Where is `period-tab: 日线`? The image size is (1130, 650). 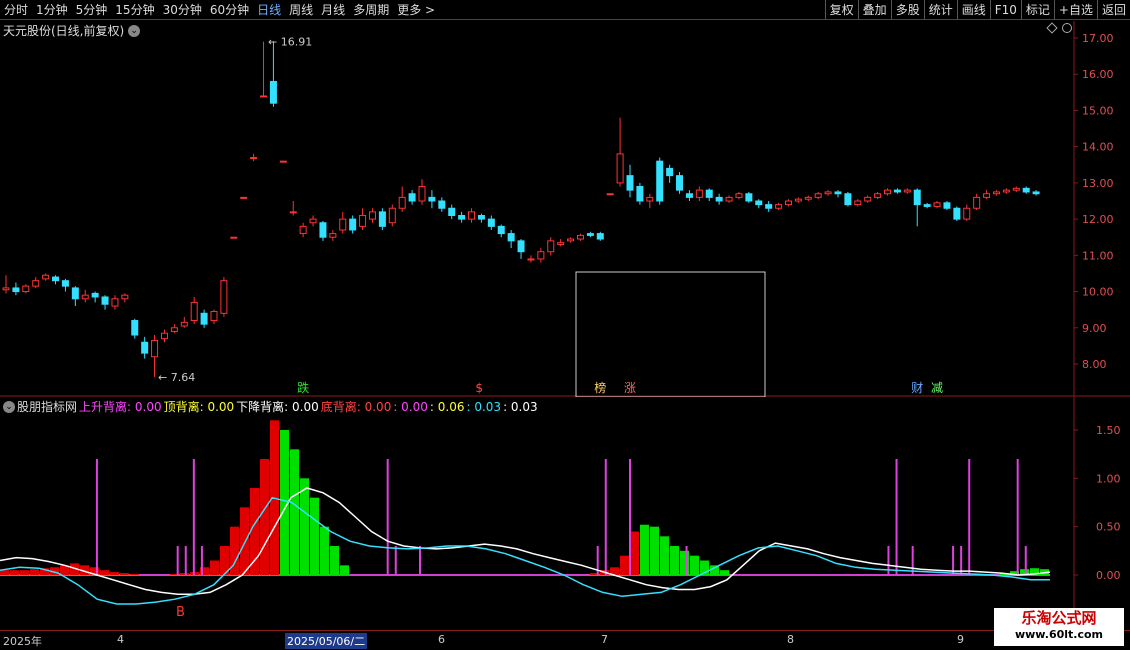 period-tab: 日线 is located at coordinates (269, 10).